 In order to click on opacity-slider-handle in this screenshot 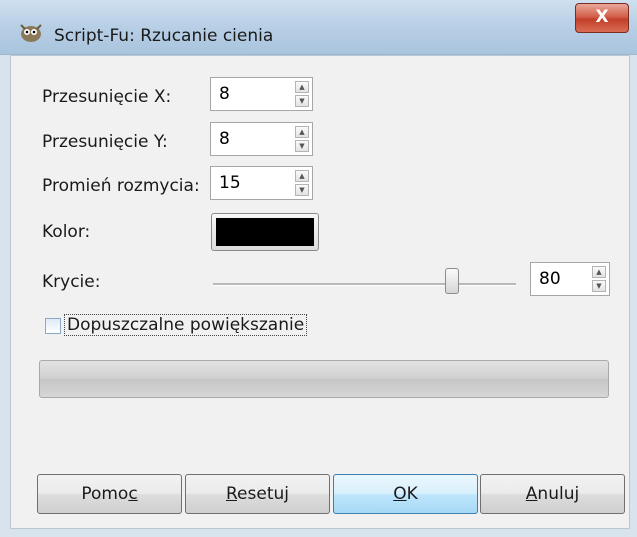, I will do `click(452, 281)`.